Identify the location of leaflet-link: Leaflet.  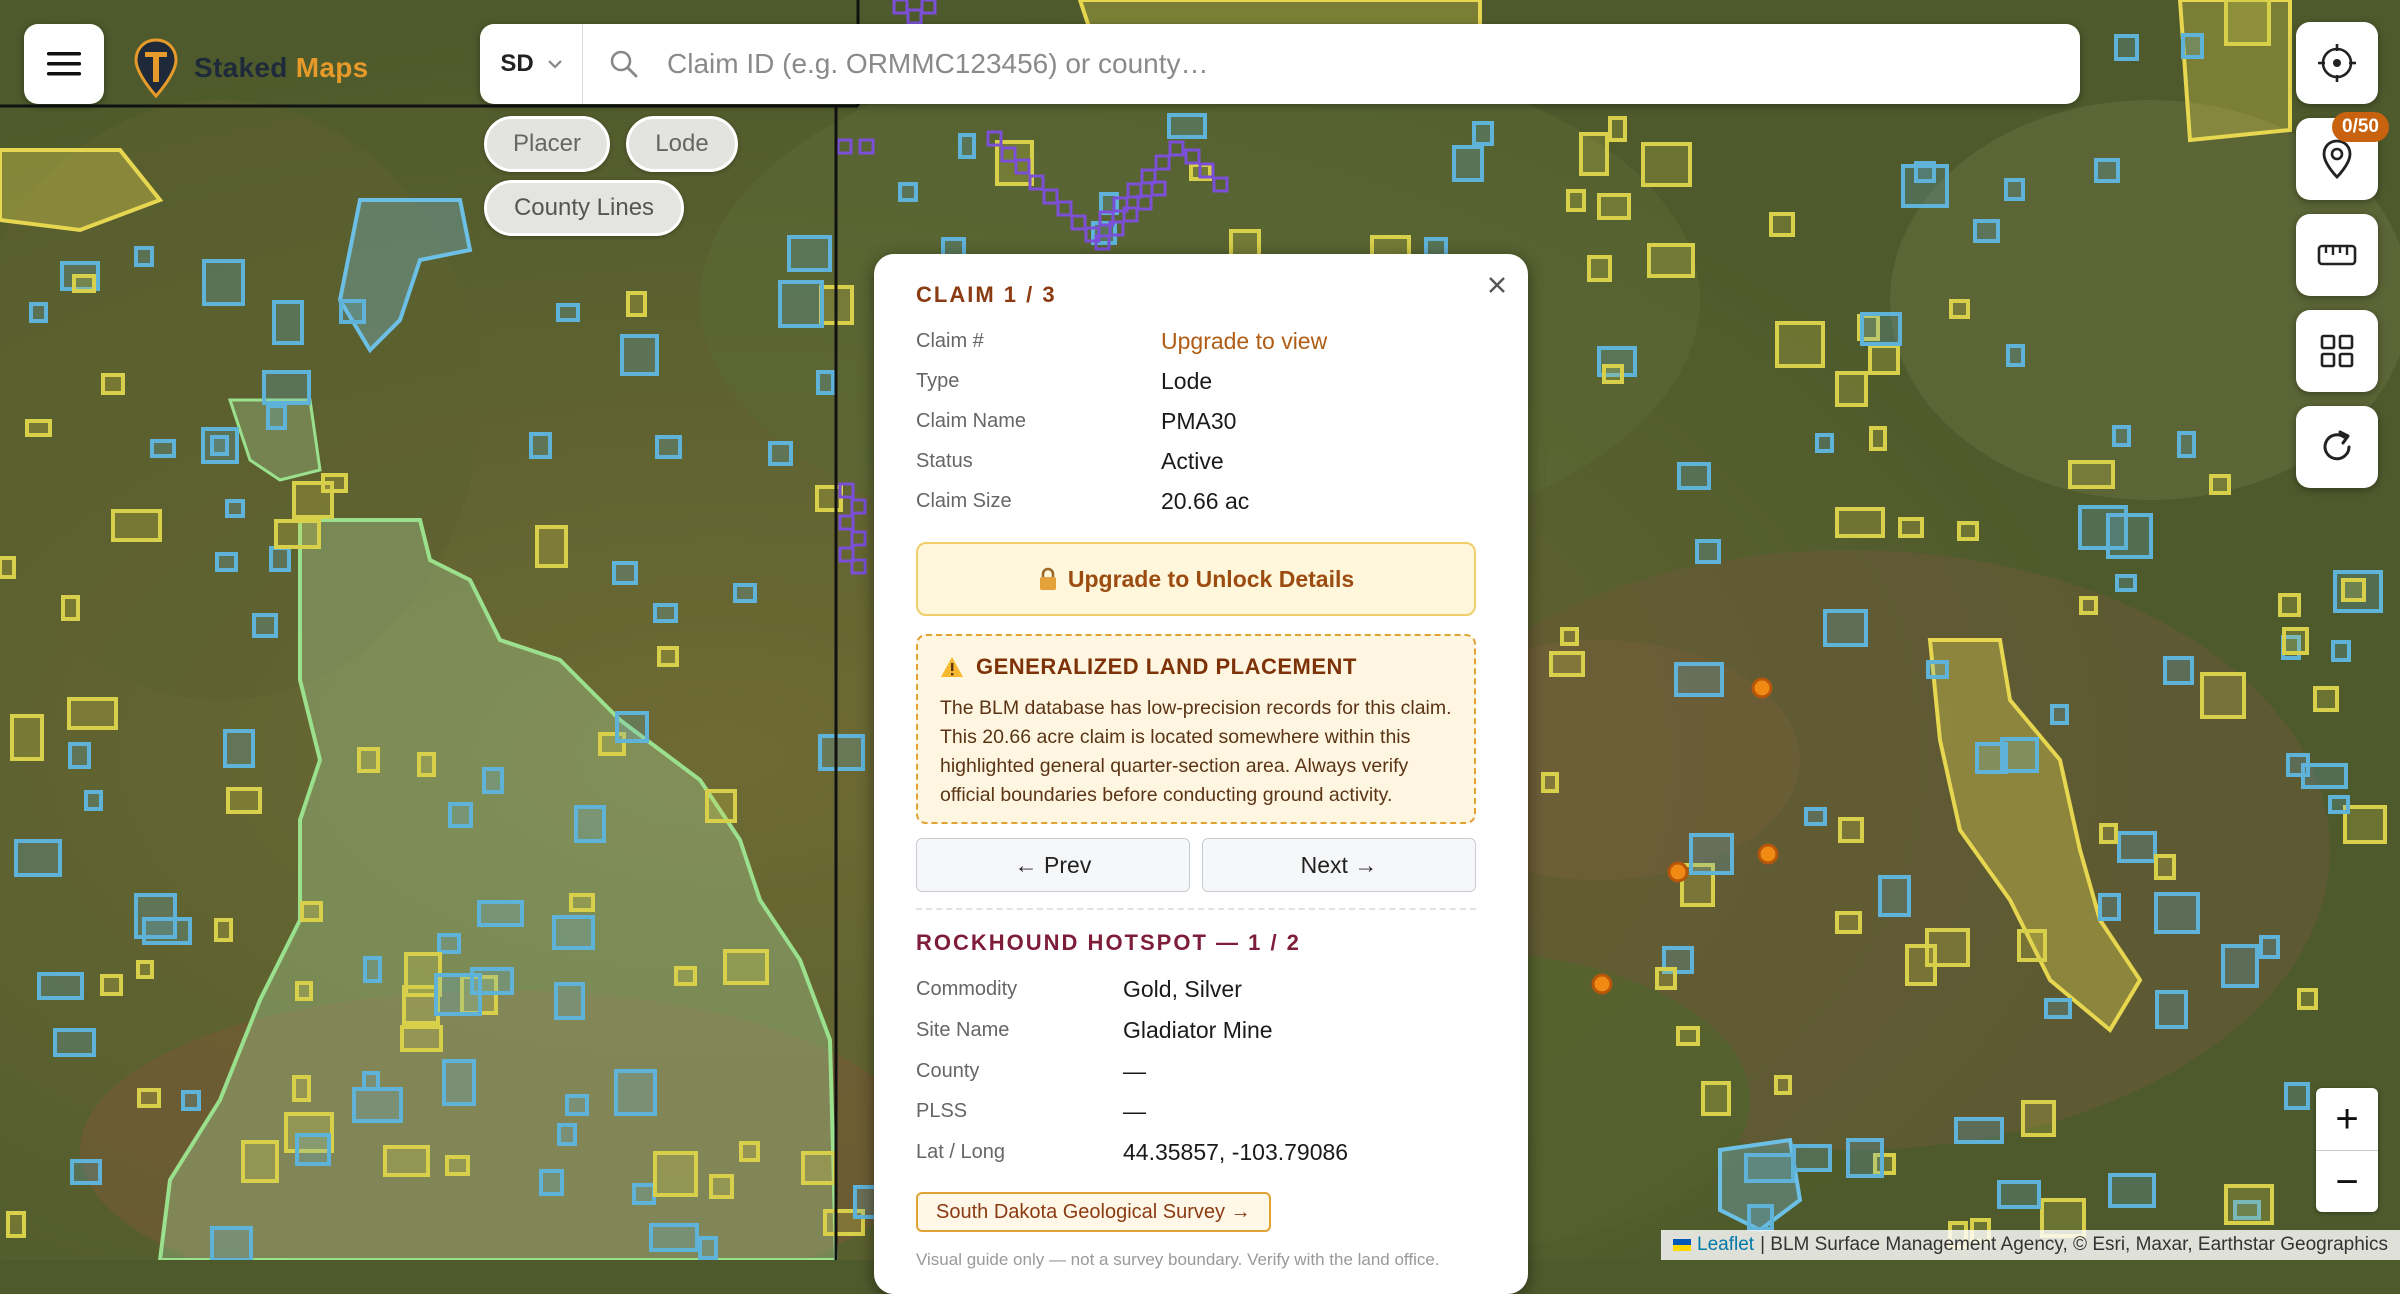
(1725, 1245).